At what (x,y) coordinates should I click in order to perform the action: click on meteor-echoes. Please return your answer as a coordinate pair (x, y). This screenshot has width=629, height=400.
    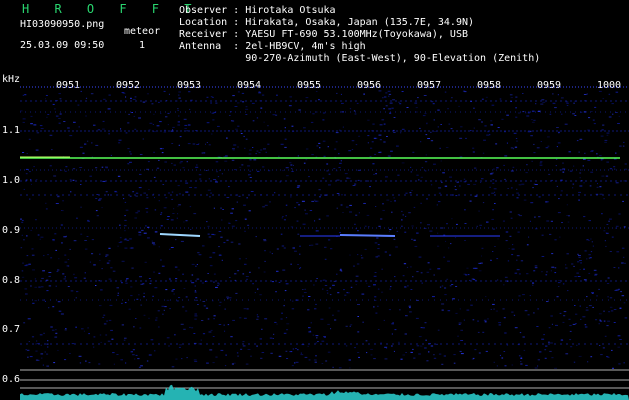
    Looking at the image, I should click on (329, 235).